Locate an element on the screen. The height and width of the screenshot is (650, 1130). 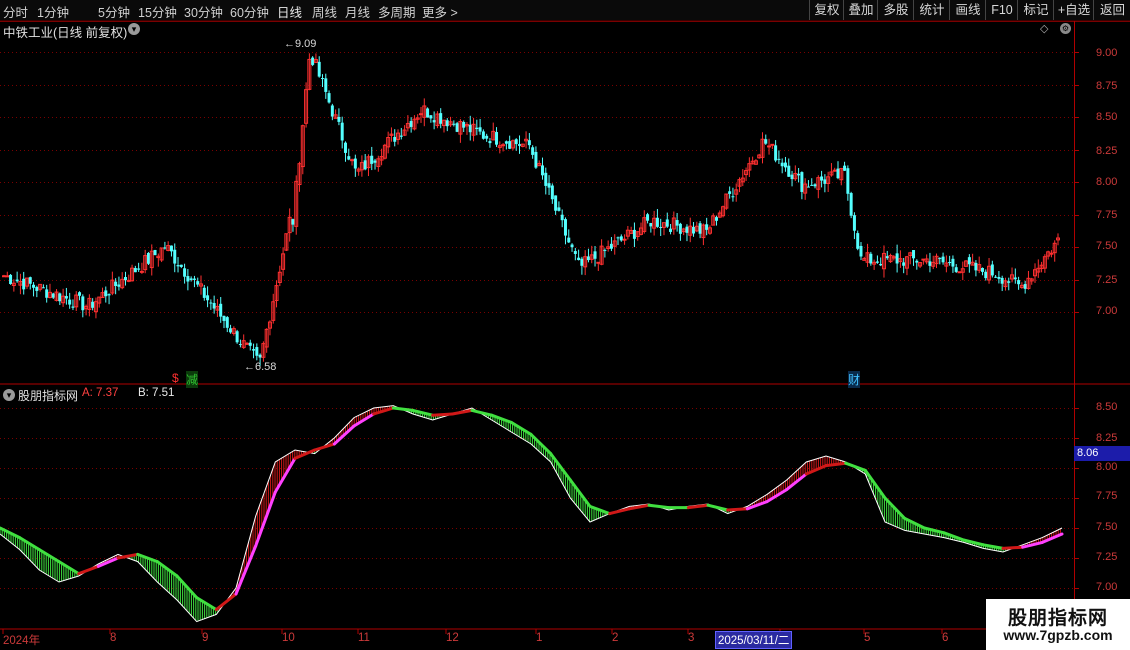
f10-button: F10 is located at coordinates (1001, 10).